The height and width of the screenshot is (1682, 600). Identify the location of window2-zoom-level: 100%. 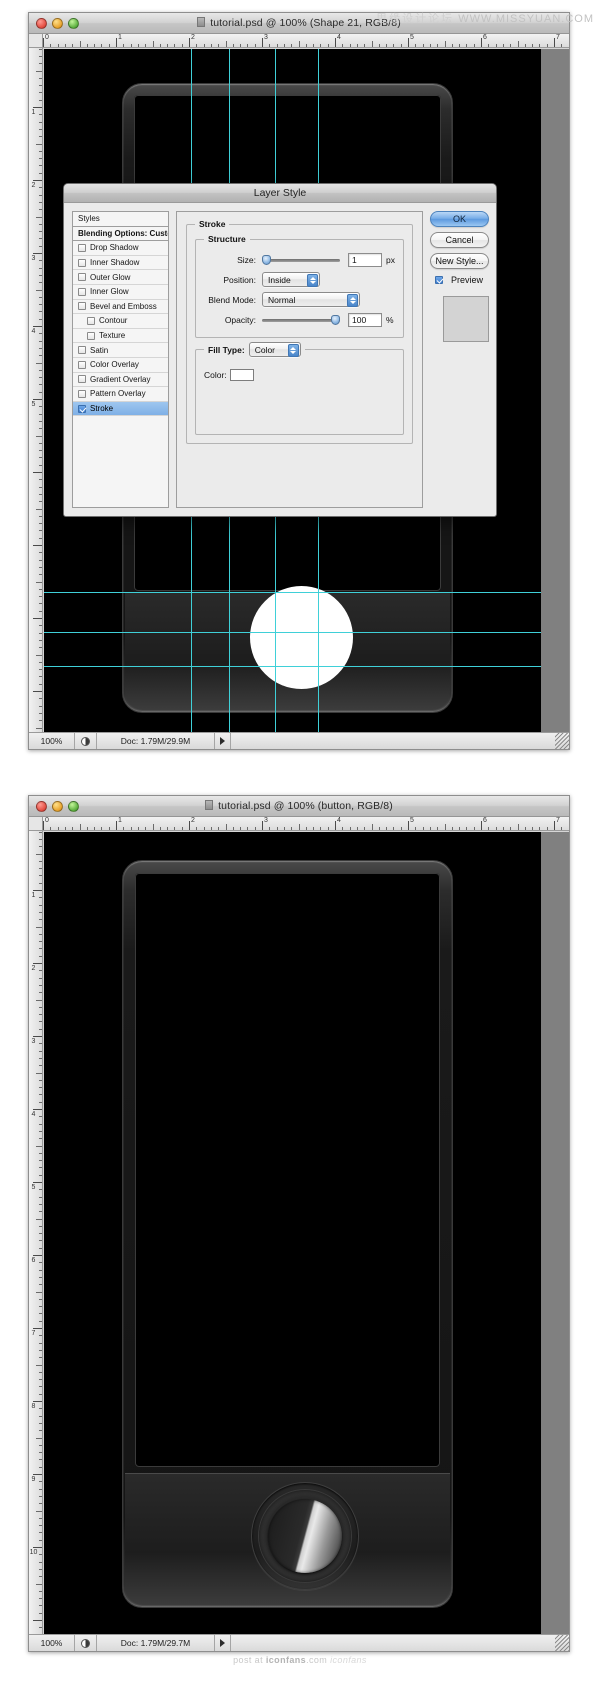
(52, 1643).